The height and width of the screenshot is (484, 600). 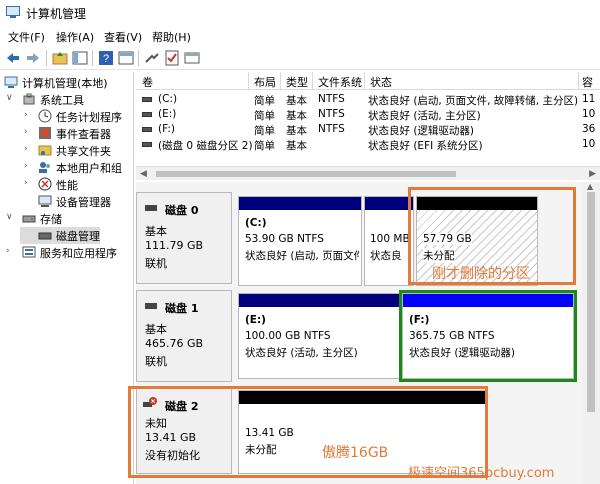 I want to click on table-row: (E:) 简单 基本 NTFS 状态良好 (活动, 主分区) 10, so click(x=368, y=114).